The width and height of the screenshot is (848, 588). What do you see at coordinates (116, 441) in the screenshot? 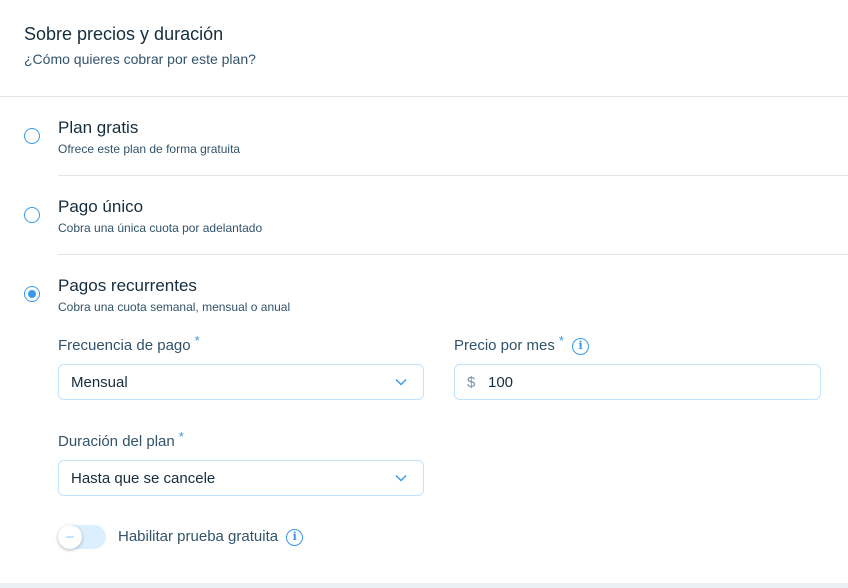
I see `duration-label-text: Duración del plan` at bounding box center [116, 441].